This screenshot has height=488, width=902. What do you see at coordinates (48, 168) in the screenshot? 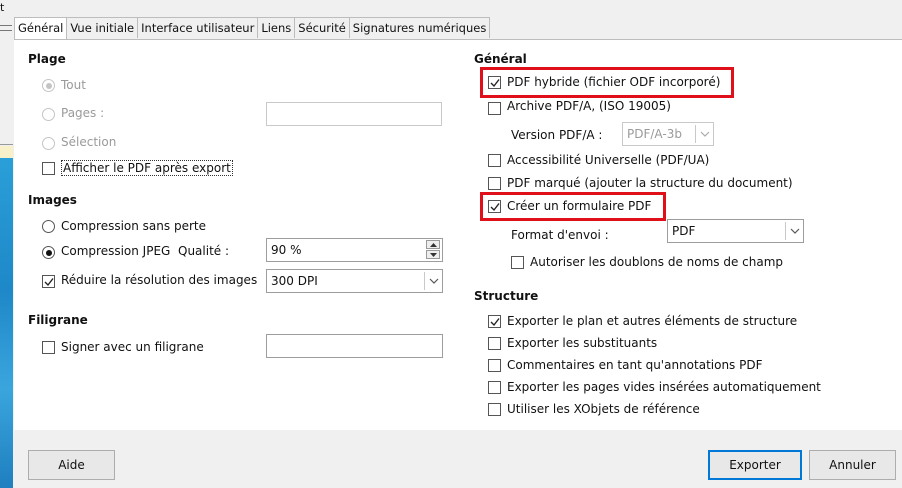
I see `afficher-pdf-checkbox` at bounding box center [48, 168].